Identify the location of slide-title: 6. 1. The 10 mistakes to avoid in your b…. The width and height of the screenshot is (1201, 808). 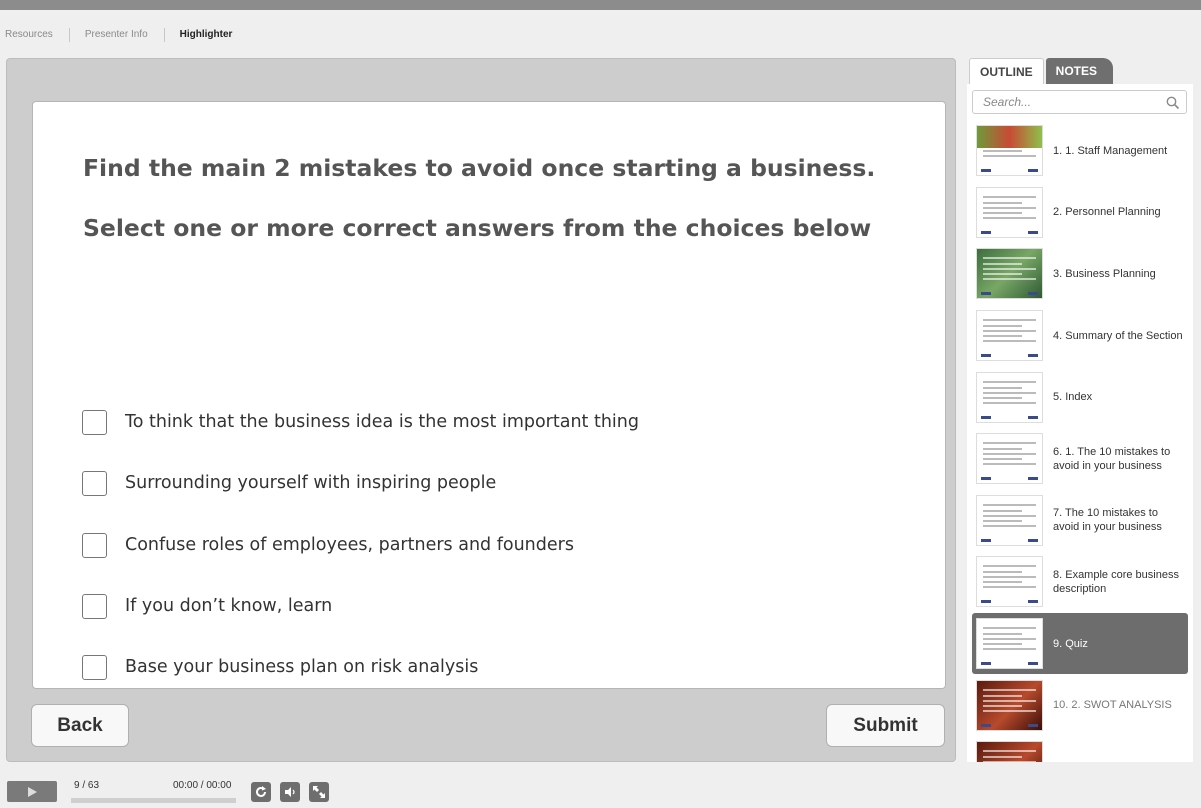
(1112, 458).